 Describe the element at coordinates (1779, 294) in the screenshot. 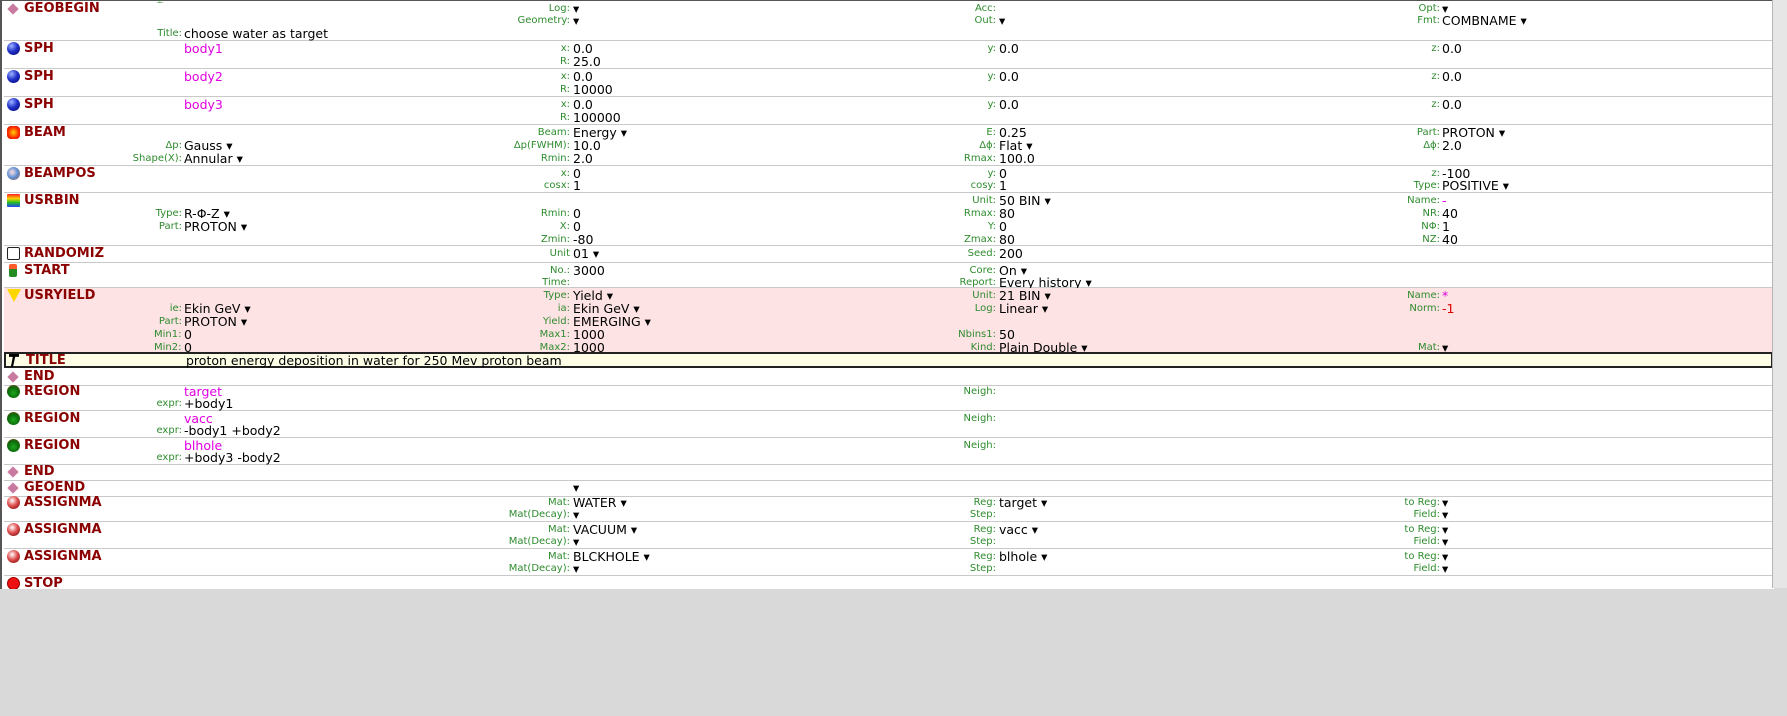

I see `vertical-scrollbar` at that location.